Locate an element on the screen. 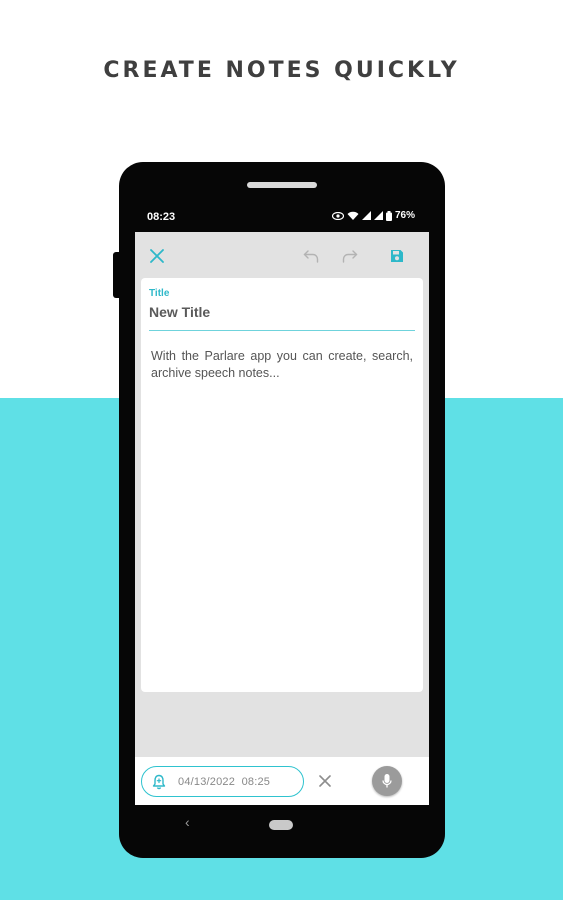 The image size is (563, 900). clear-reminder-button is located at coordinates (325, 781).